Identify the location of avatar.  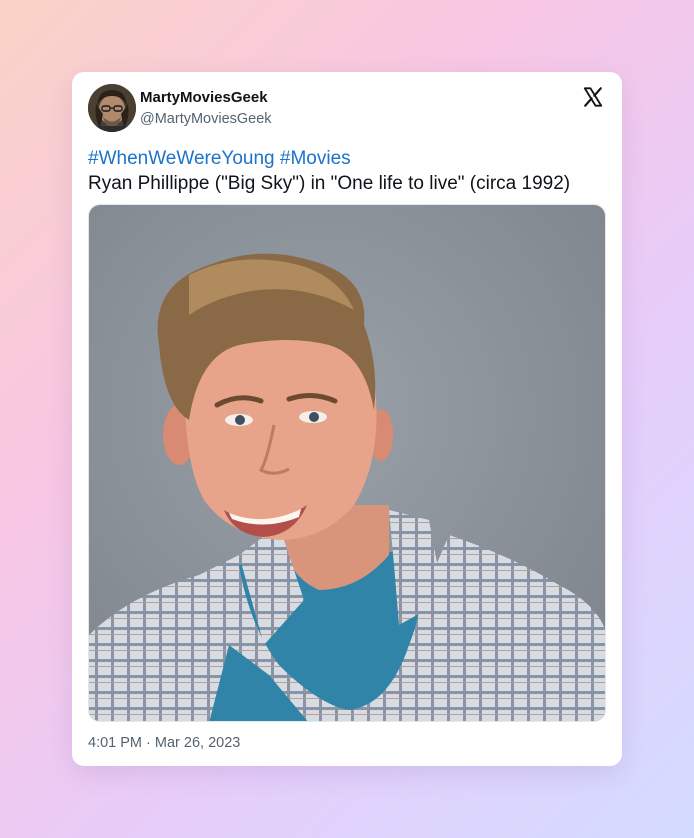
(112, 108).